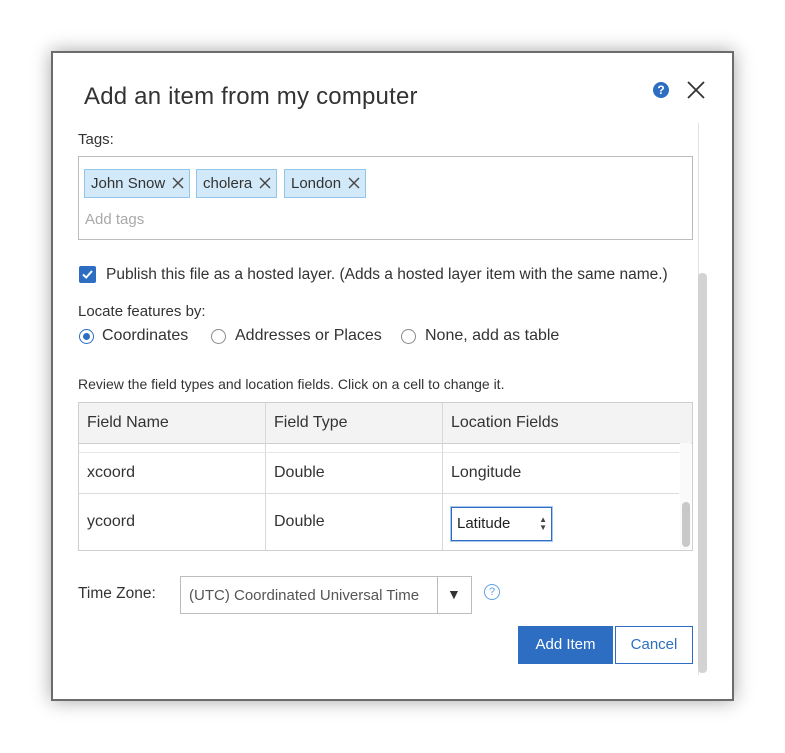 The height and width of the screenshot is (753, 785). Describe the element at coordinates (492, 336) in the screenshot. I see `radio-none-label: None, add as table` at that location.